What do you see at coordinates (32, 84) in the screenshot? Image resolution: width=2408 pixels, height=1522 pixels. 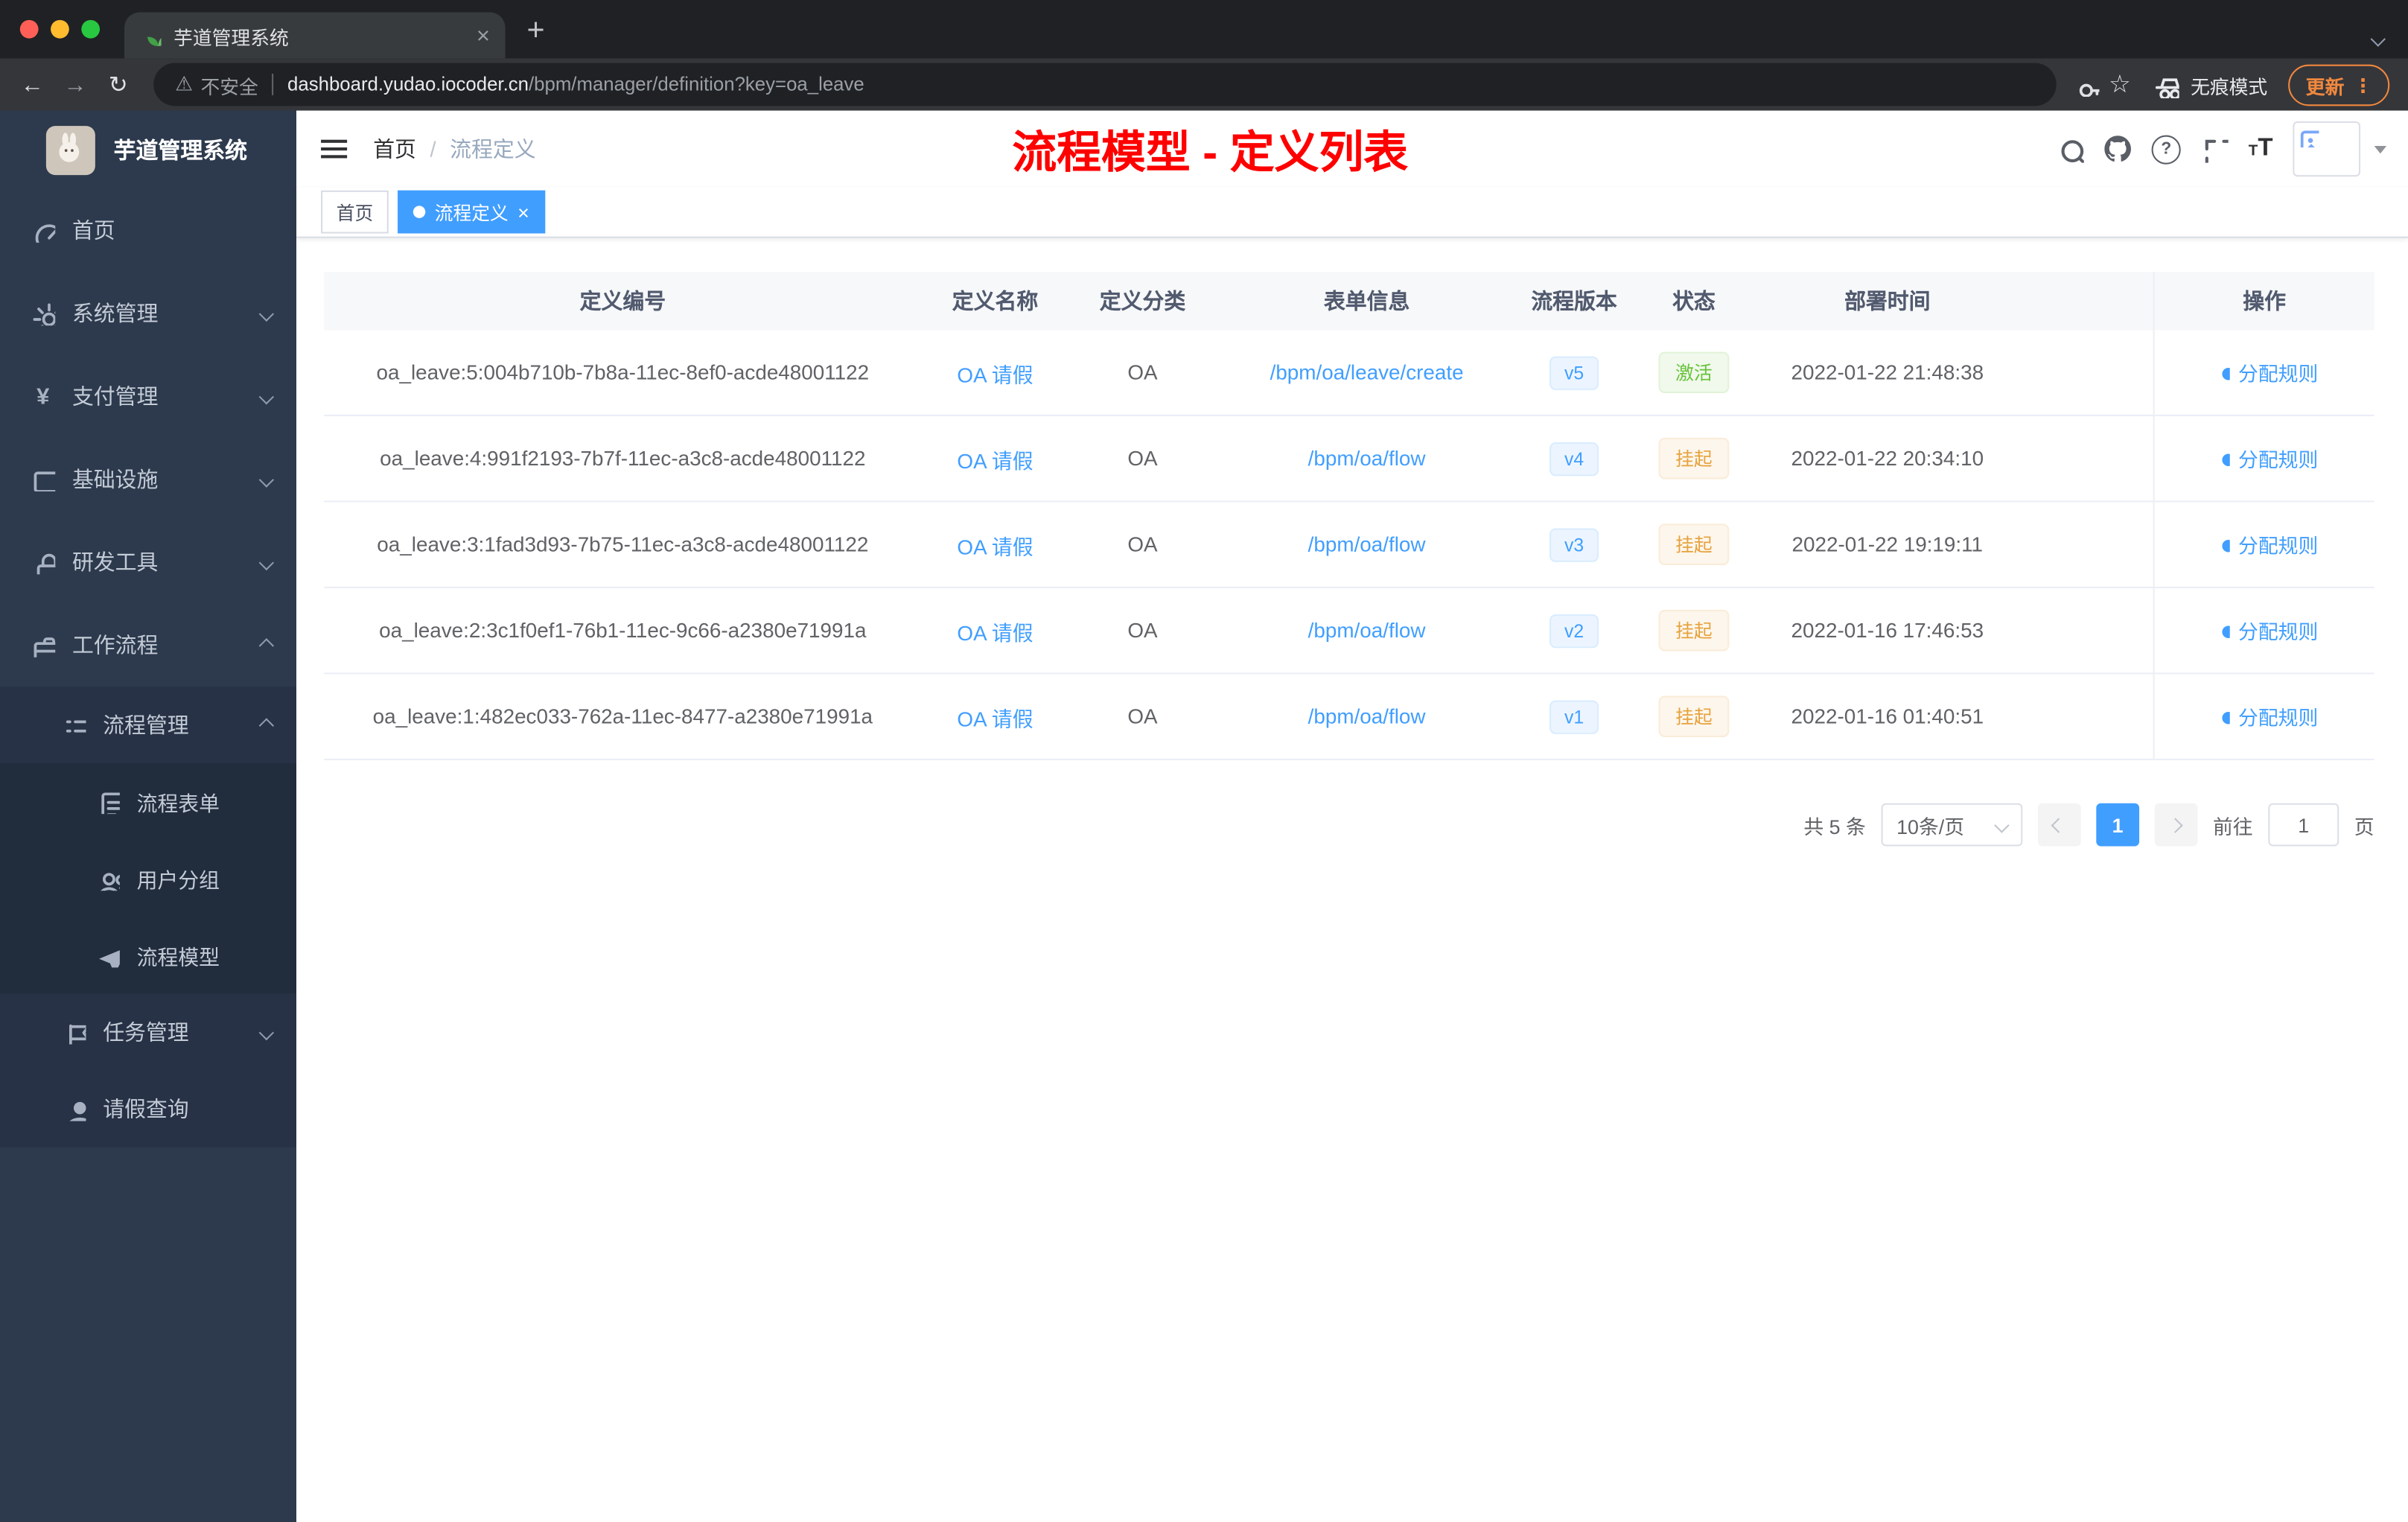 I see `back-button: ←` at bounding box center [32, 84].